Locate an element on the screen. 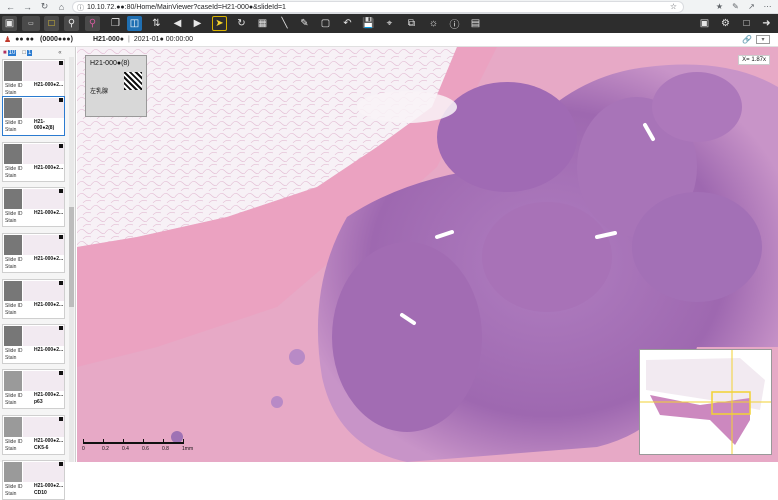  rectangle-tool-icon: ▦ is located at coordinates (262, 23).